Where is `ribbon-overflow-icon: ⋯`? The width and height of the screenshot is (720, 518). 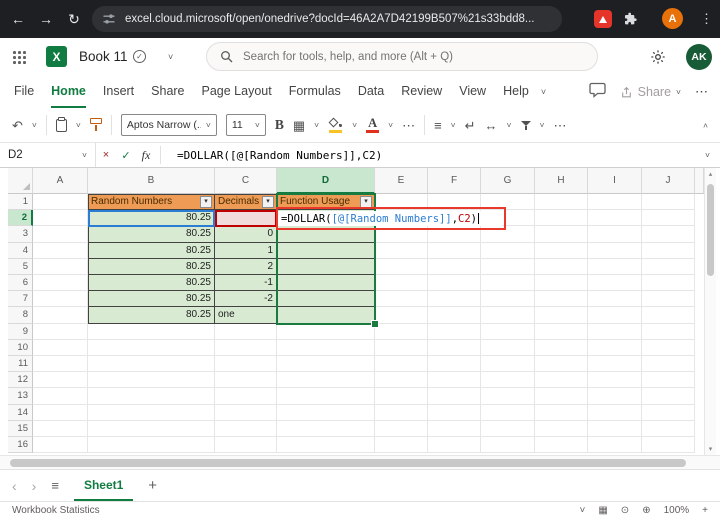
ribbon-overflow-icon: ⋯ is located at coordinates (701, 92).